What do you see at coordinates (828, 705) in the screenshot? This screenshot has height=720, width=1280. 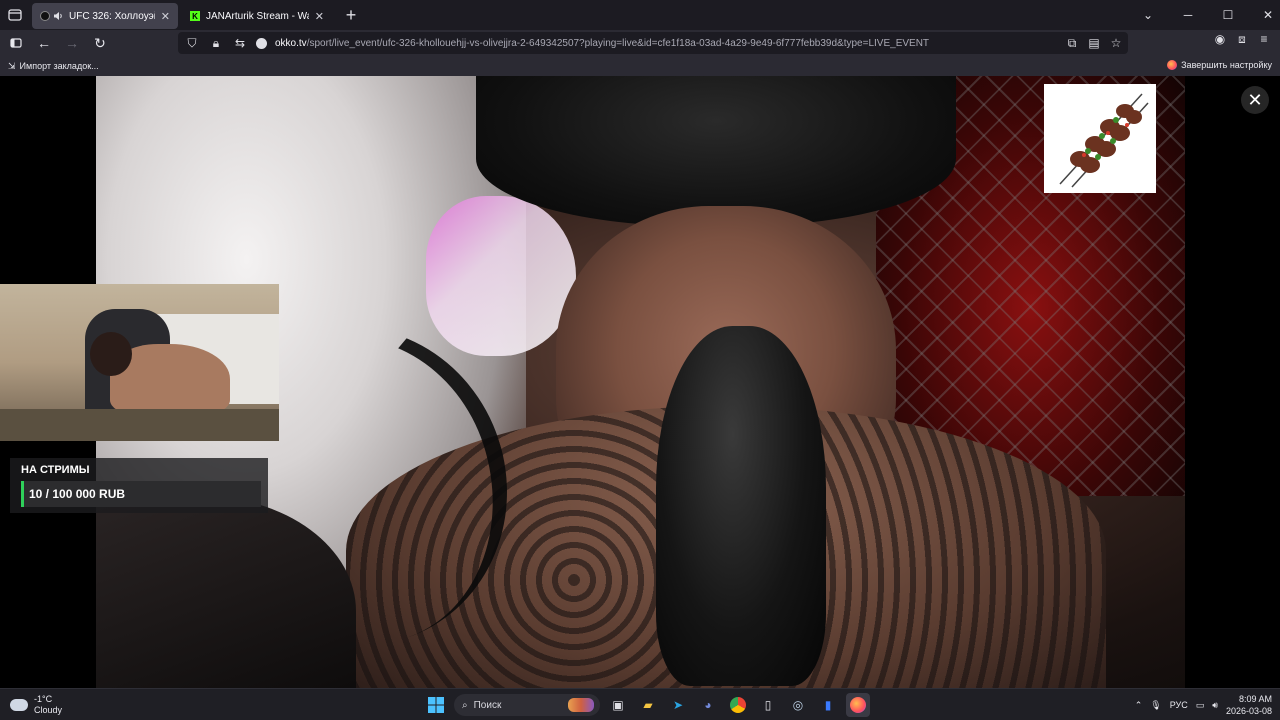 I see `stats-app-icon: ▮` at bounding box center [828, 705].